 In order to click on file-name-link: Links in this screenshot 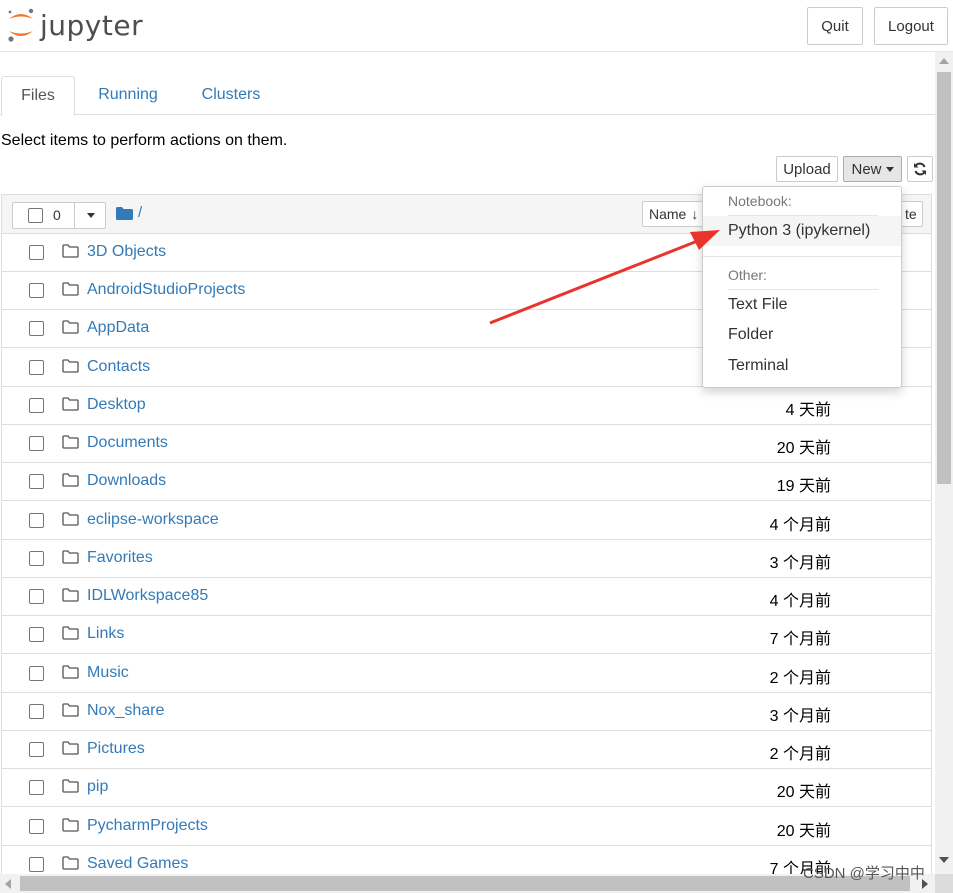, I will do `click(105, 634)`.